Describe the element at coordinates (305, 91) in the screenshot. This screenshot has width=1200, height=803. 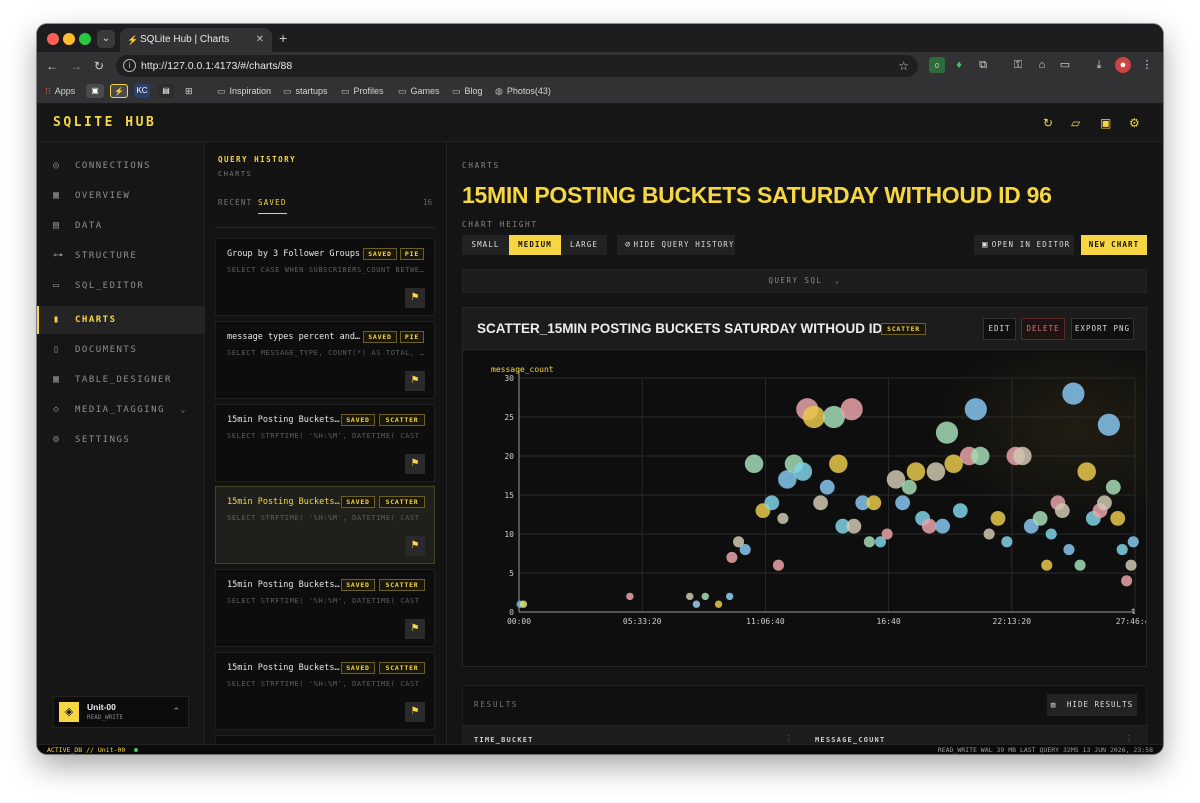
I see `bookmark-startups: ▭ startups` at that location.